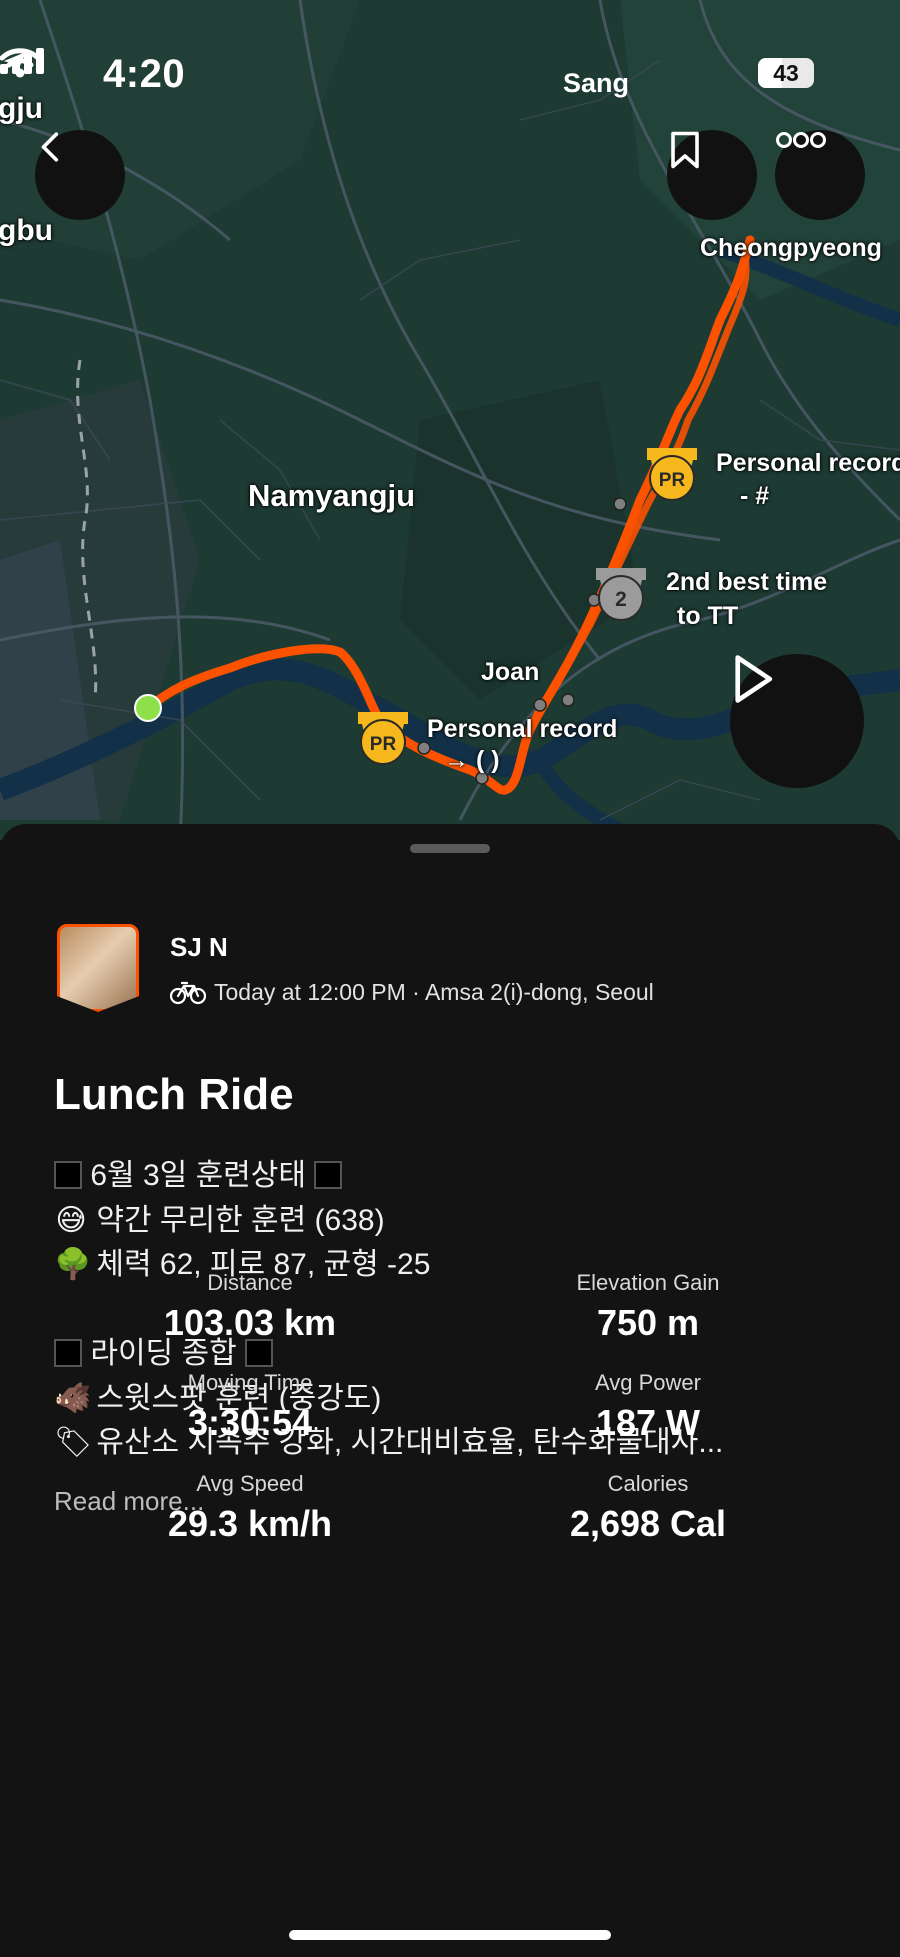 The height and width of the screenshot is (1957, 900). I want to click on achievement-2-subtext: to TT, so click(708, 616).